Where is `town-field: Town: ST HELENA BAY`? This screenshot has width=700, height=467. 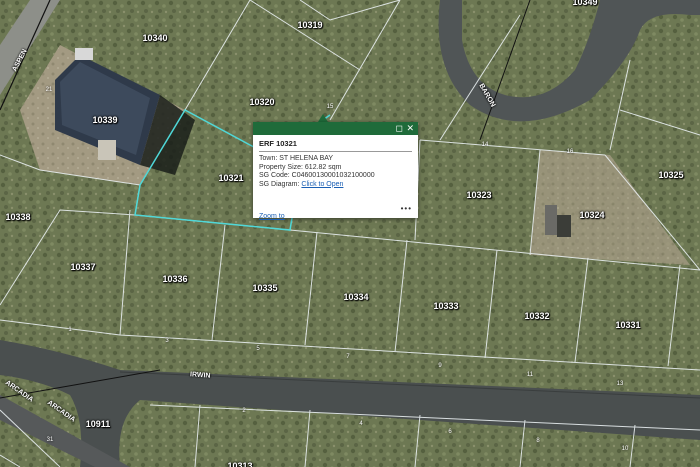
town-field: Town: ST HELENA BAY is located at coordinates (296, 158).